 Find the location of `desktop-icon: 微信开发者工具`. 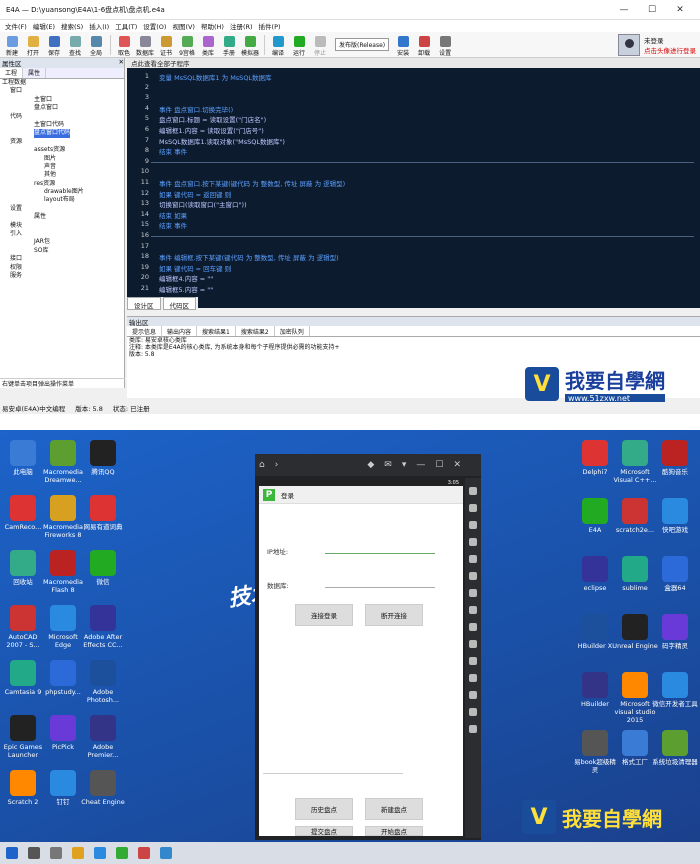

desktop-icon: 微信开发者工具 is located at coordinates (675, 690).